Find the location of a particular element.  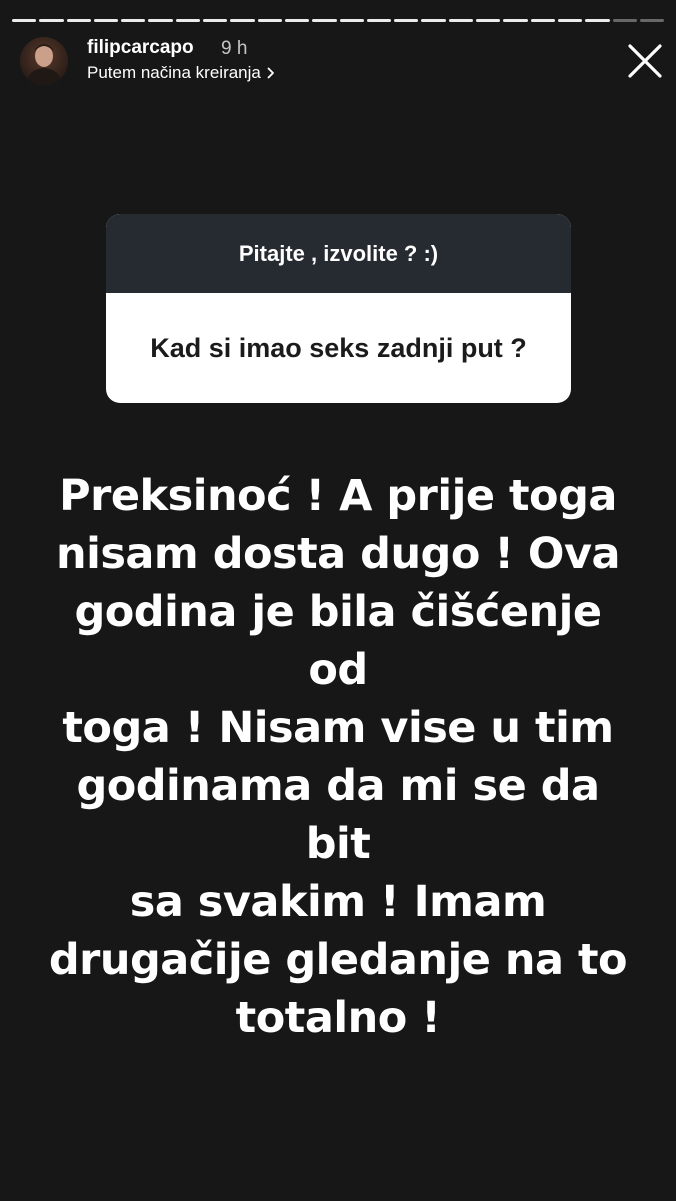

answer-line: godina je bila čišćenje od is located at coordinates (338, 641).